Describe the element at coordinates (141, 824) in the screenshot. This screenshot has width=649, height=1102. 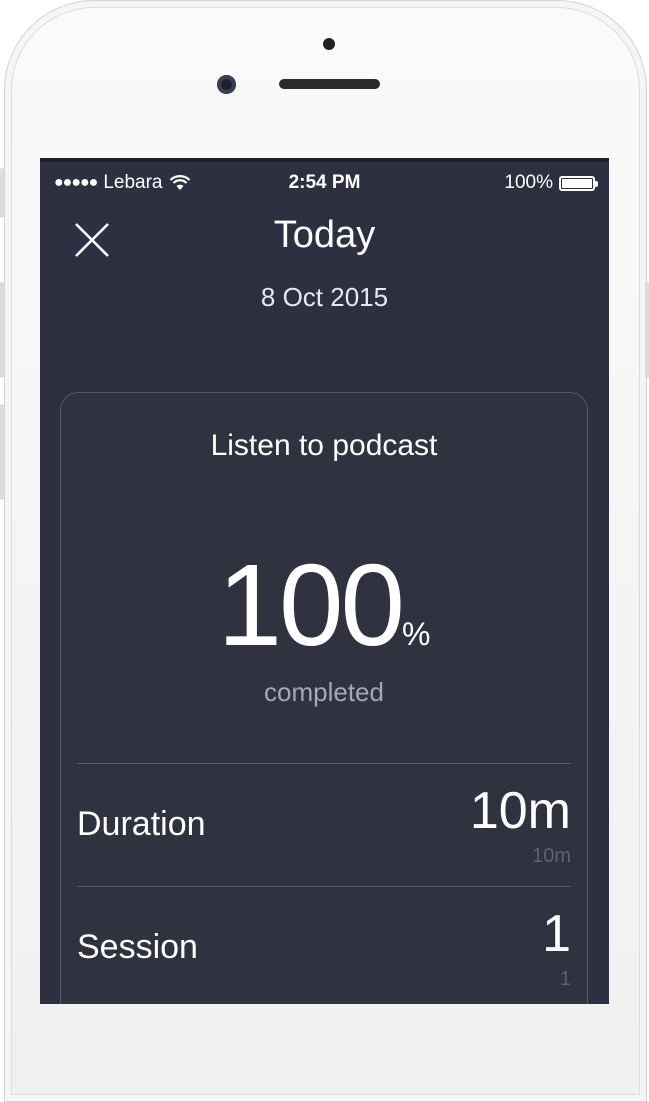
I see `duration-label: Duration` at that location.